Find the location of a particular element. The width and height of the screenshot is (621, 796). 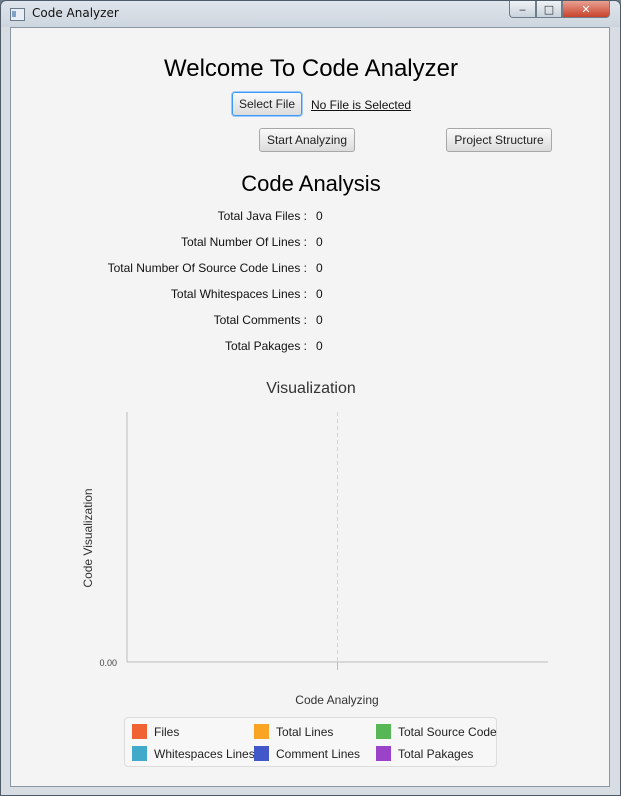

x-axis-label: Code Analyzing is located at coordinates (336, 700).